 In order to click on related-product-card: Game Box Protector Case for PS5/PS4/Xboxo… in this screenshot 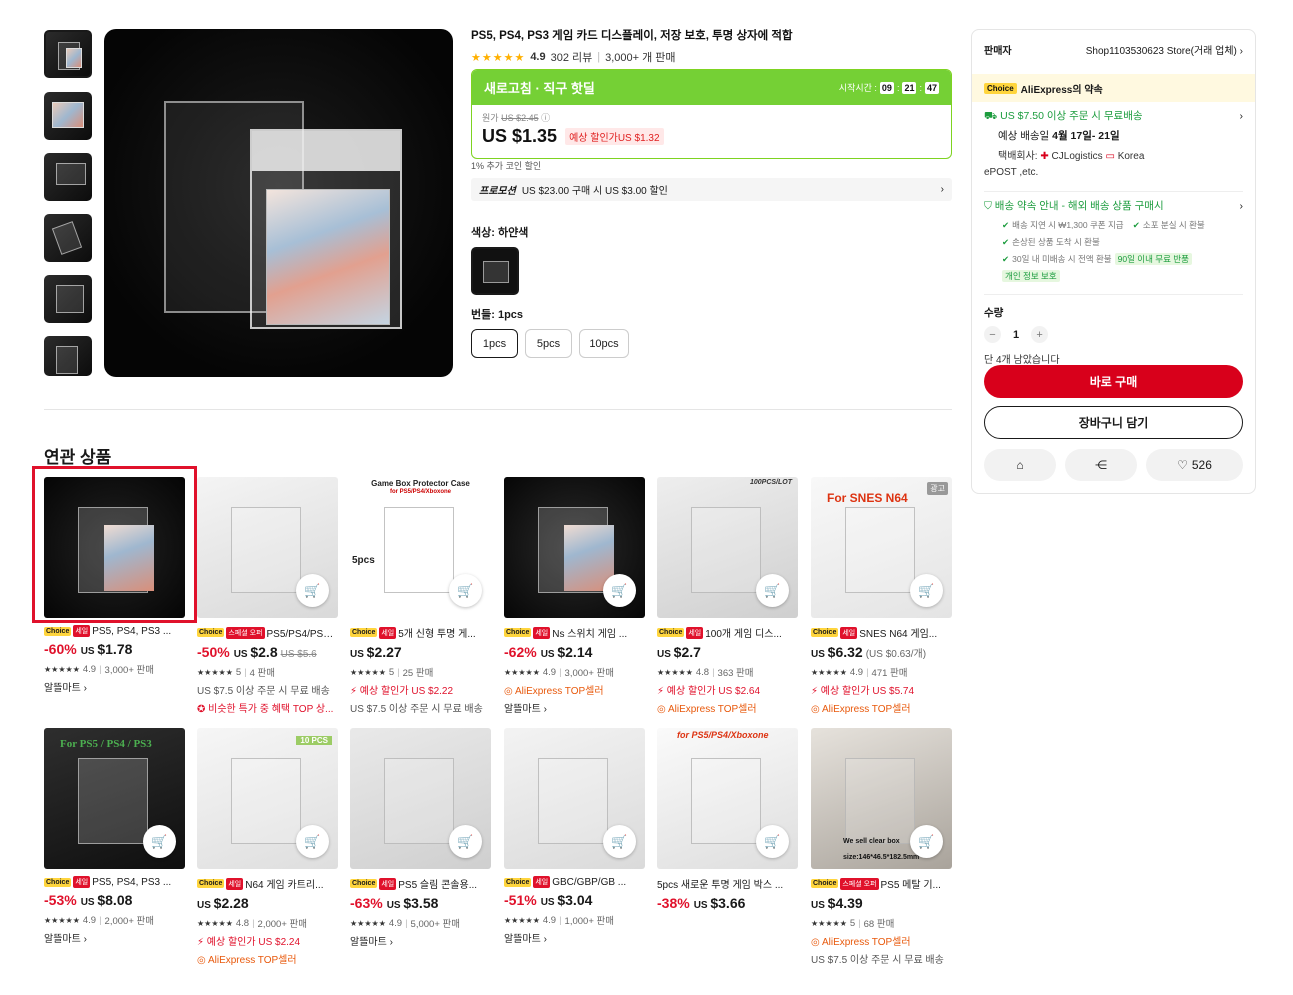, I will do `click(420, 596)`.